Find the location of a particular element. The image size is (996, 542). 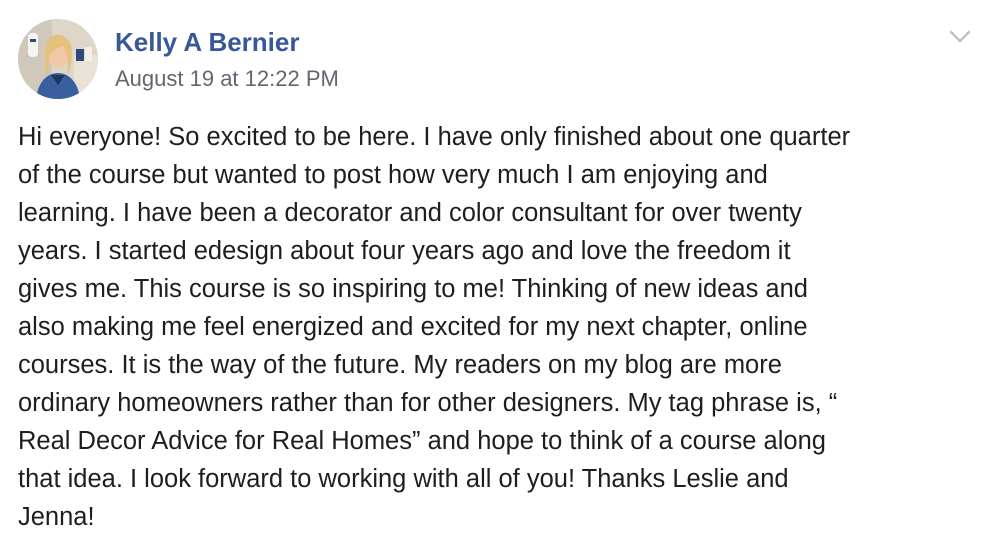

chevron-down-icon is located at coordinates (960, 36).